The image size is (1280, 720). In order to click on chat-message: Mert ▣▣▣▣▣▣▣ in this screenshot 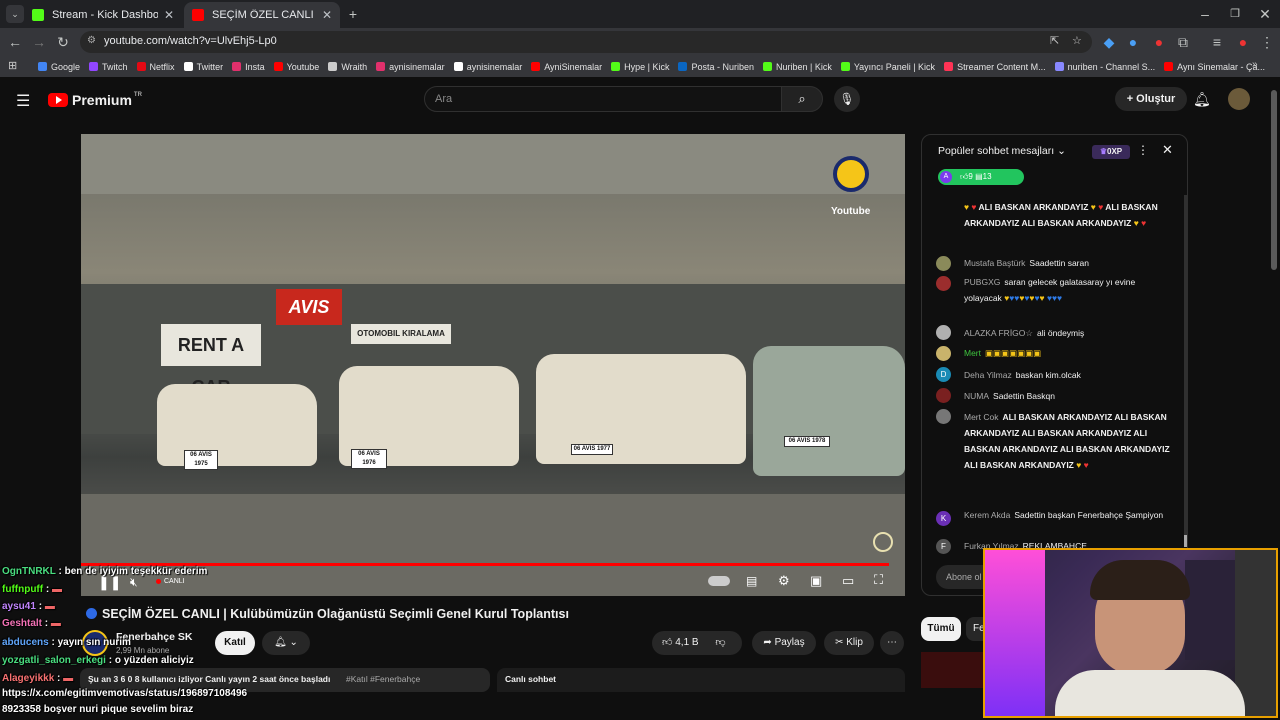, I will do `click(1069, 353)`.